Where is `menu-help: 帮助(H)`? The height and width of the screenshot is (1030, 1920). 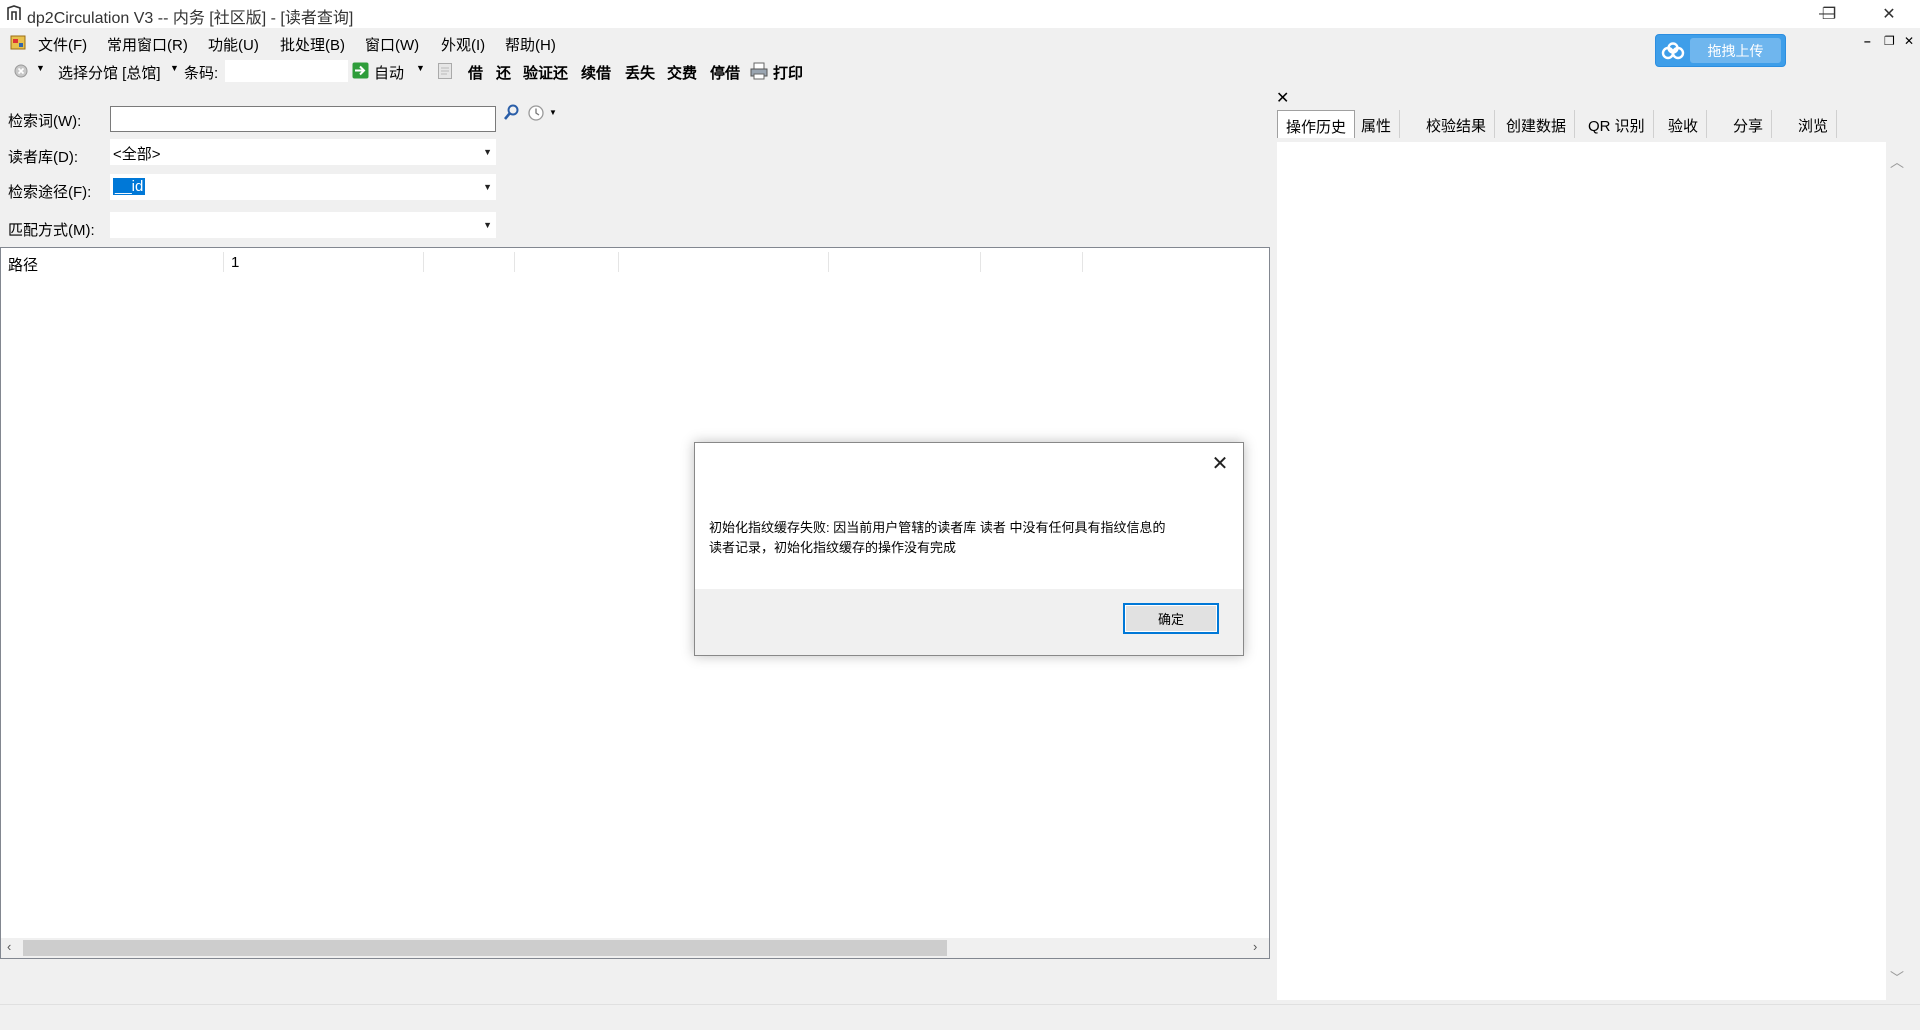 menu-help: 帮助(H) is located at coordinates (530, 44).